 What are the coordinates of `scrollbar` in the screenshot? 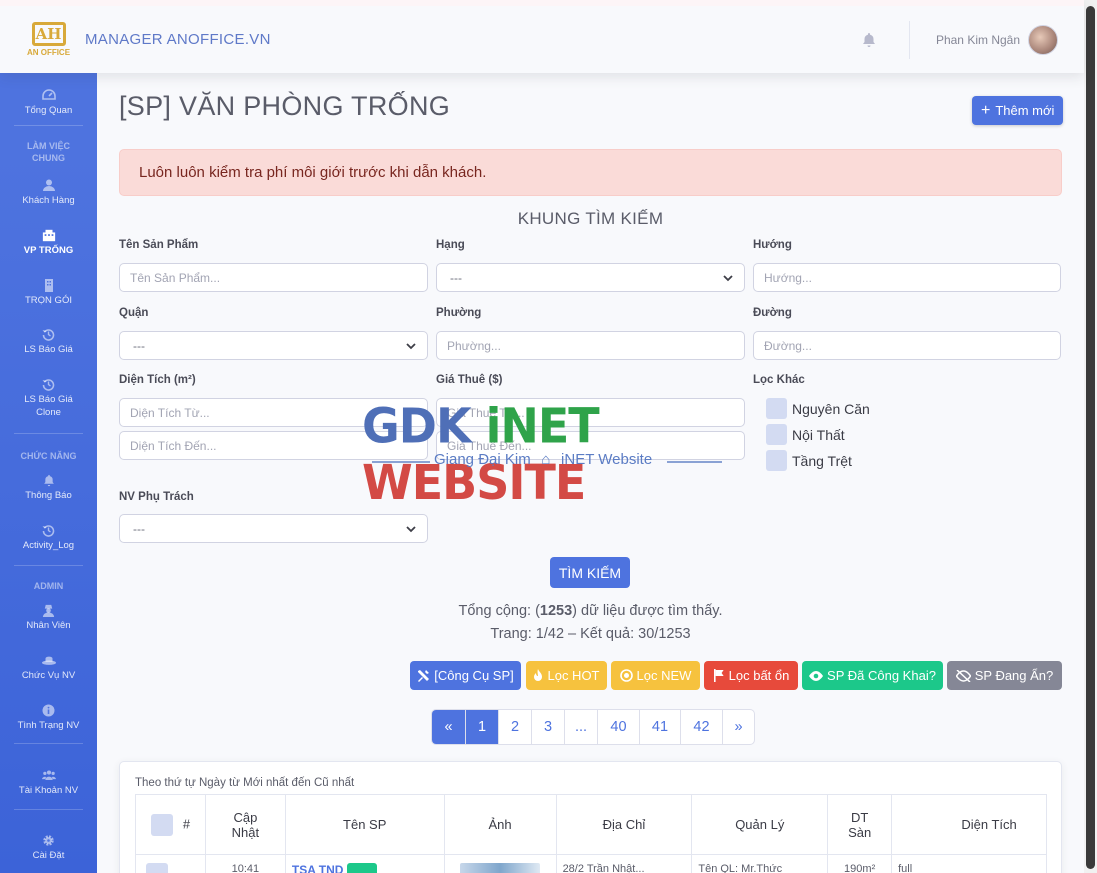 It's located at (1090, 436).